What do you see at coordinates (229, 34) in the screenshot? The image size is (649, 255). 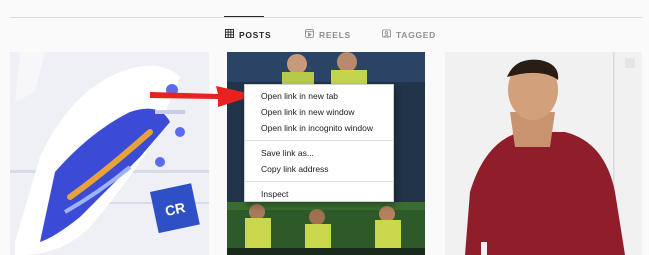 I see `grid-icon` at bounding box center [229, 34].